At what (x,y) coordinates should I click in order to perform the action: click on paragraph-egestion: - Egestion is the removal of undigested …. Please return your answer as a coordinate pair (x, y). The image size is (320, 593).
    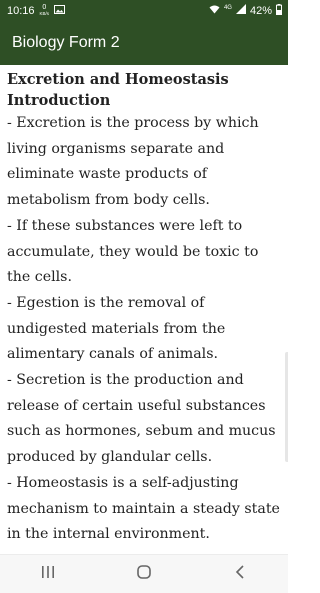
    Looking at the image, I should click on (116, 328).